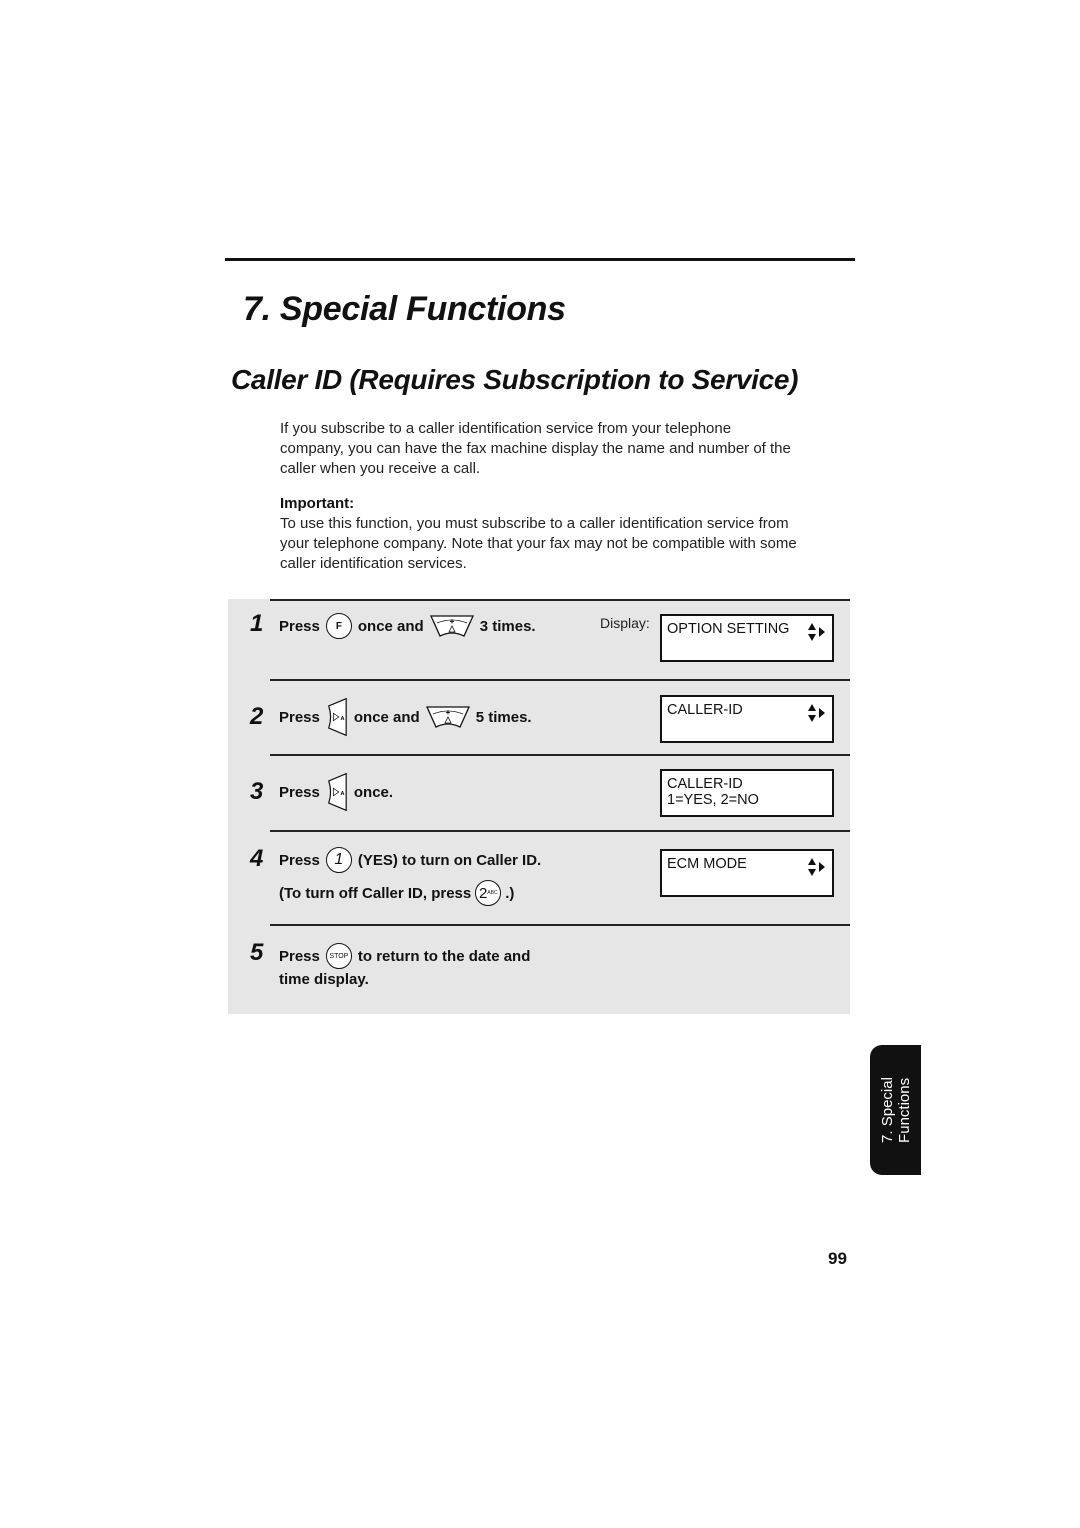 This screenshot has width=1080, height=1528. I want to click on lcd-display: OPTION SETTING, so click(747, 638).